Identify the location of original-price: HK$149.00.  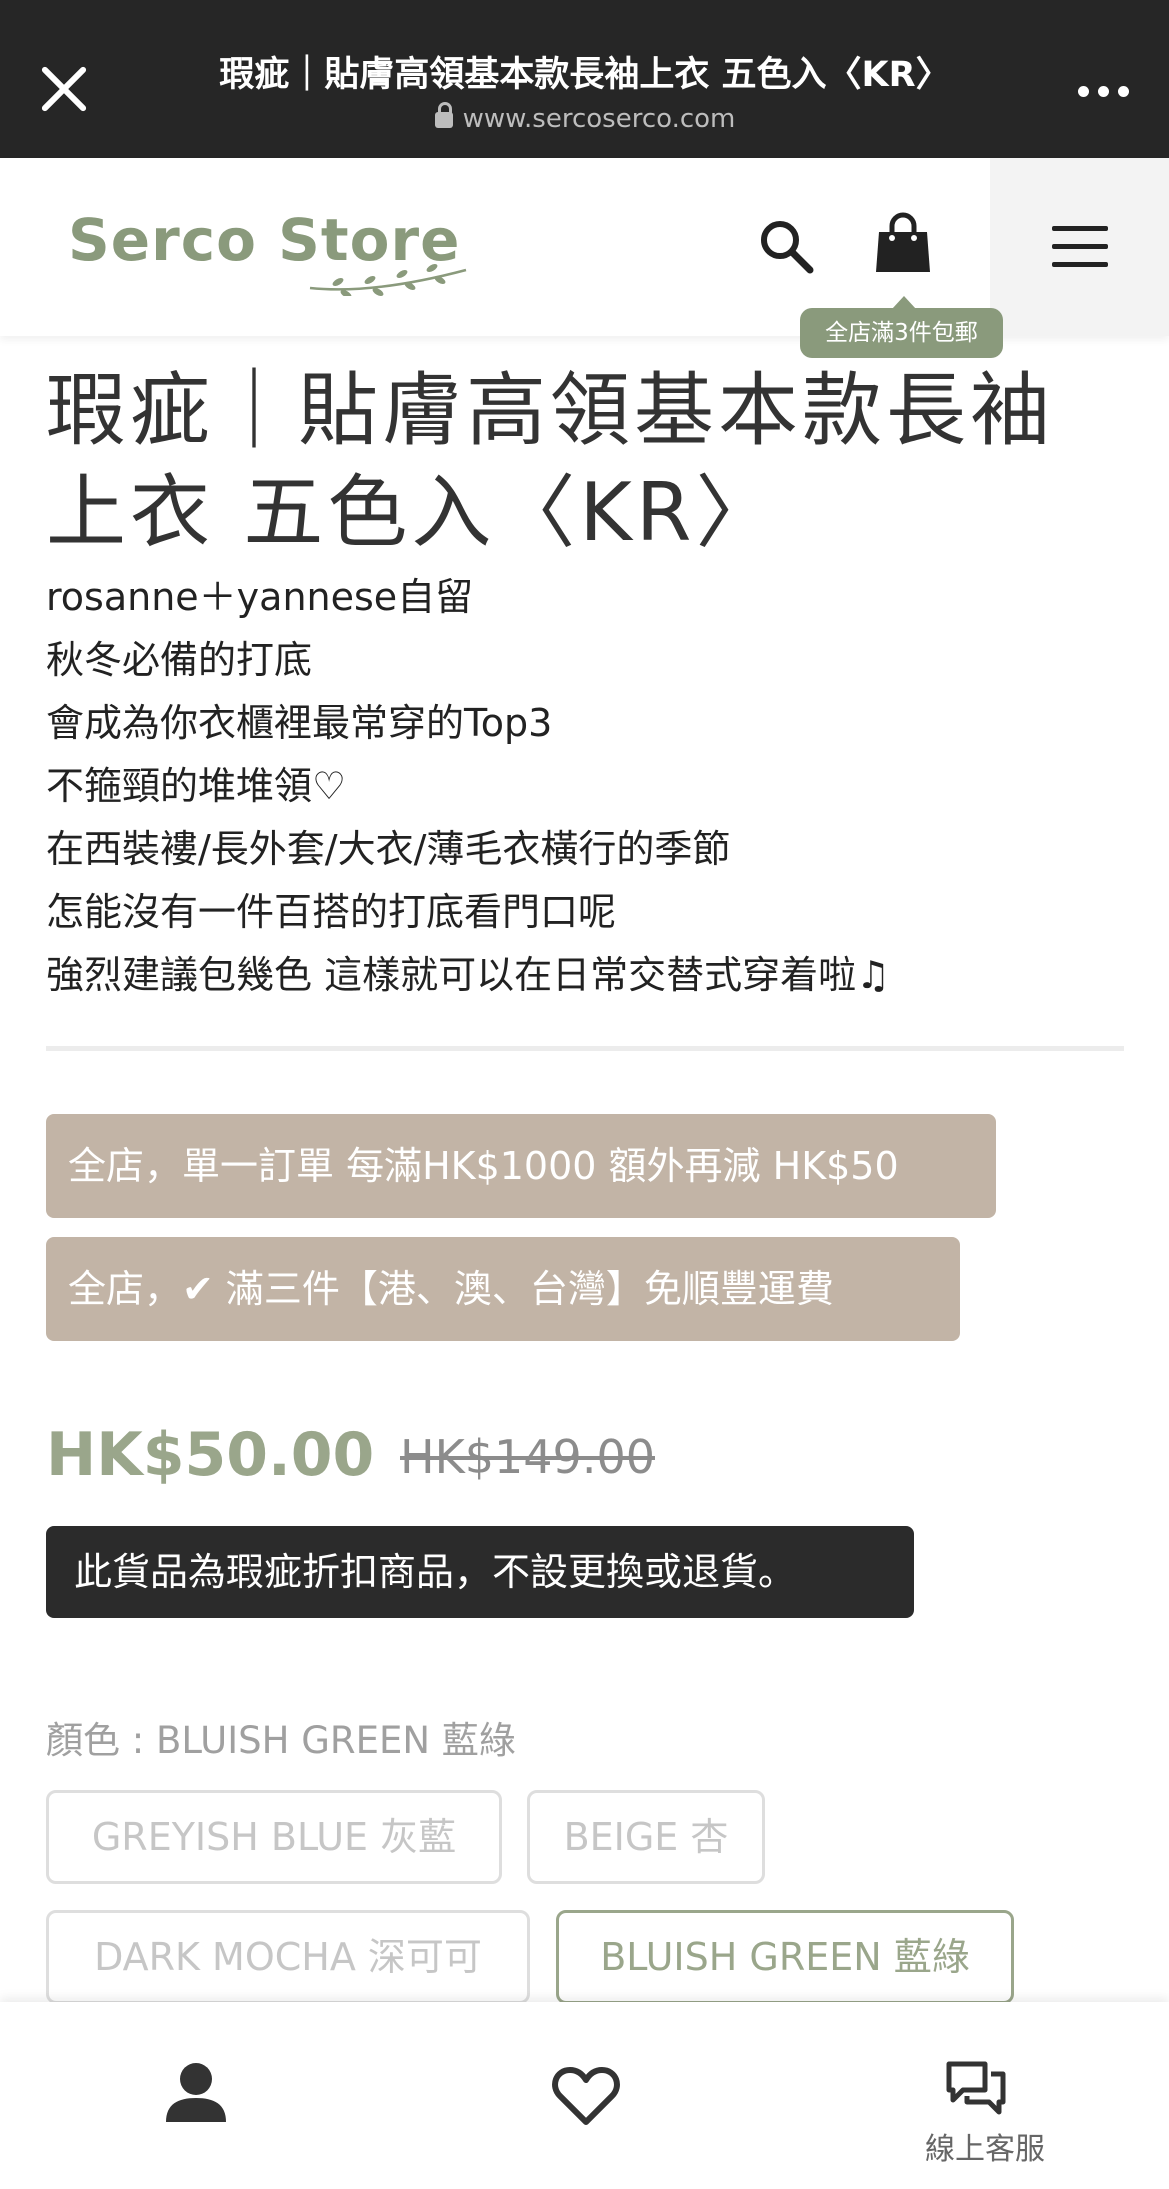
(527, 1457).